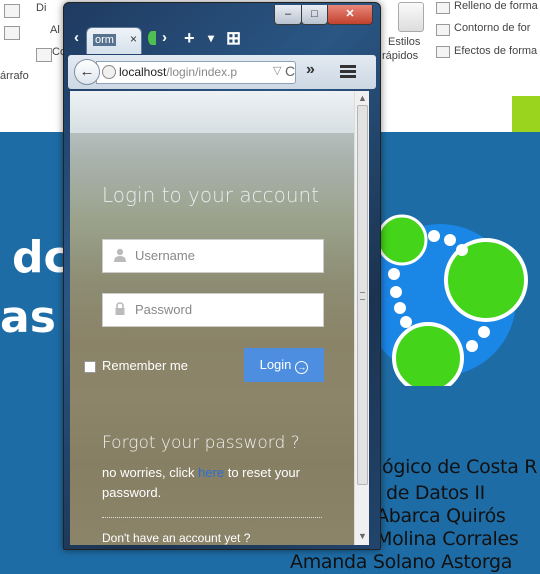 The image size is (540, 574). Describe the element at coordinates (275, 364) in the screenshot. I see `login-button-label: Login` at that location.